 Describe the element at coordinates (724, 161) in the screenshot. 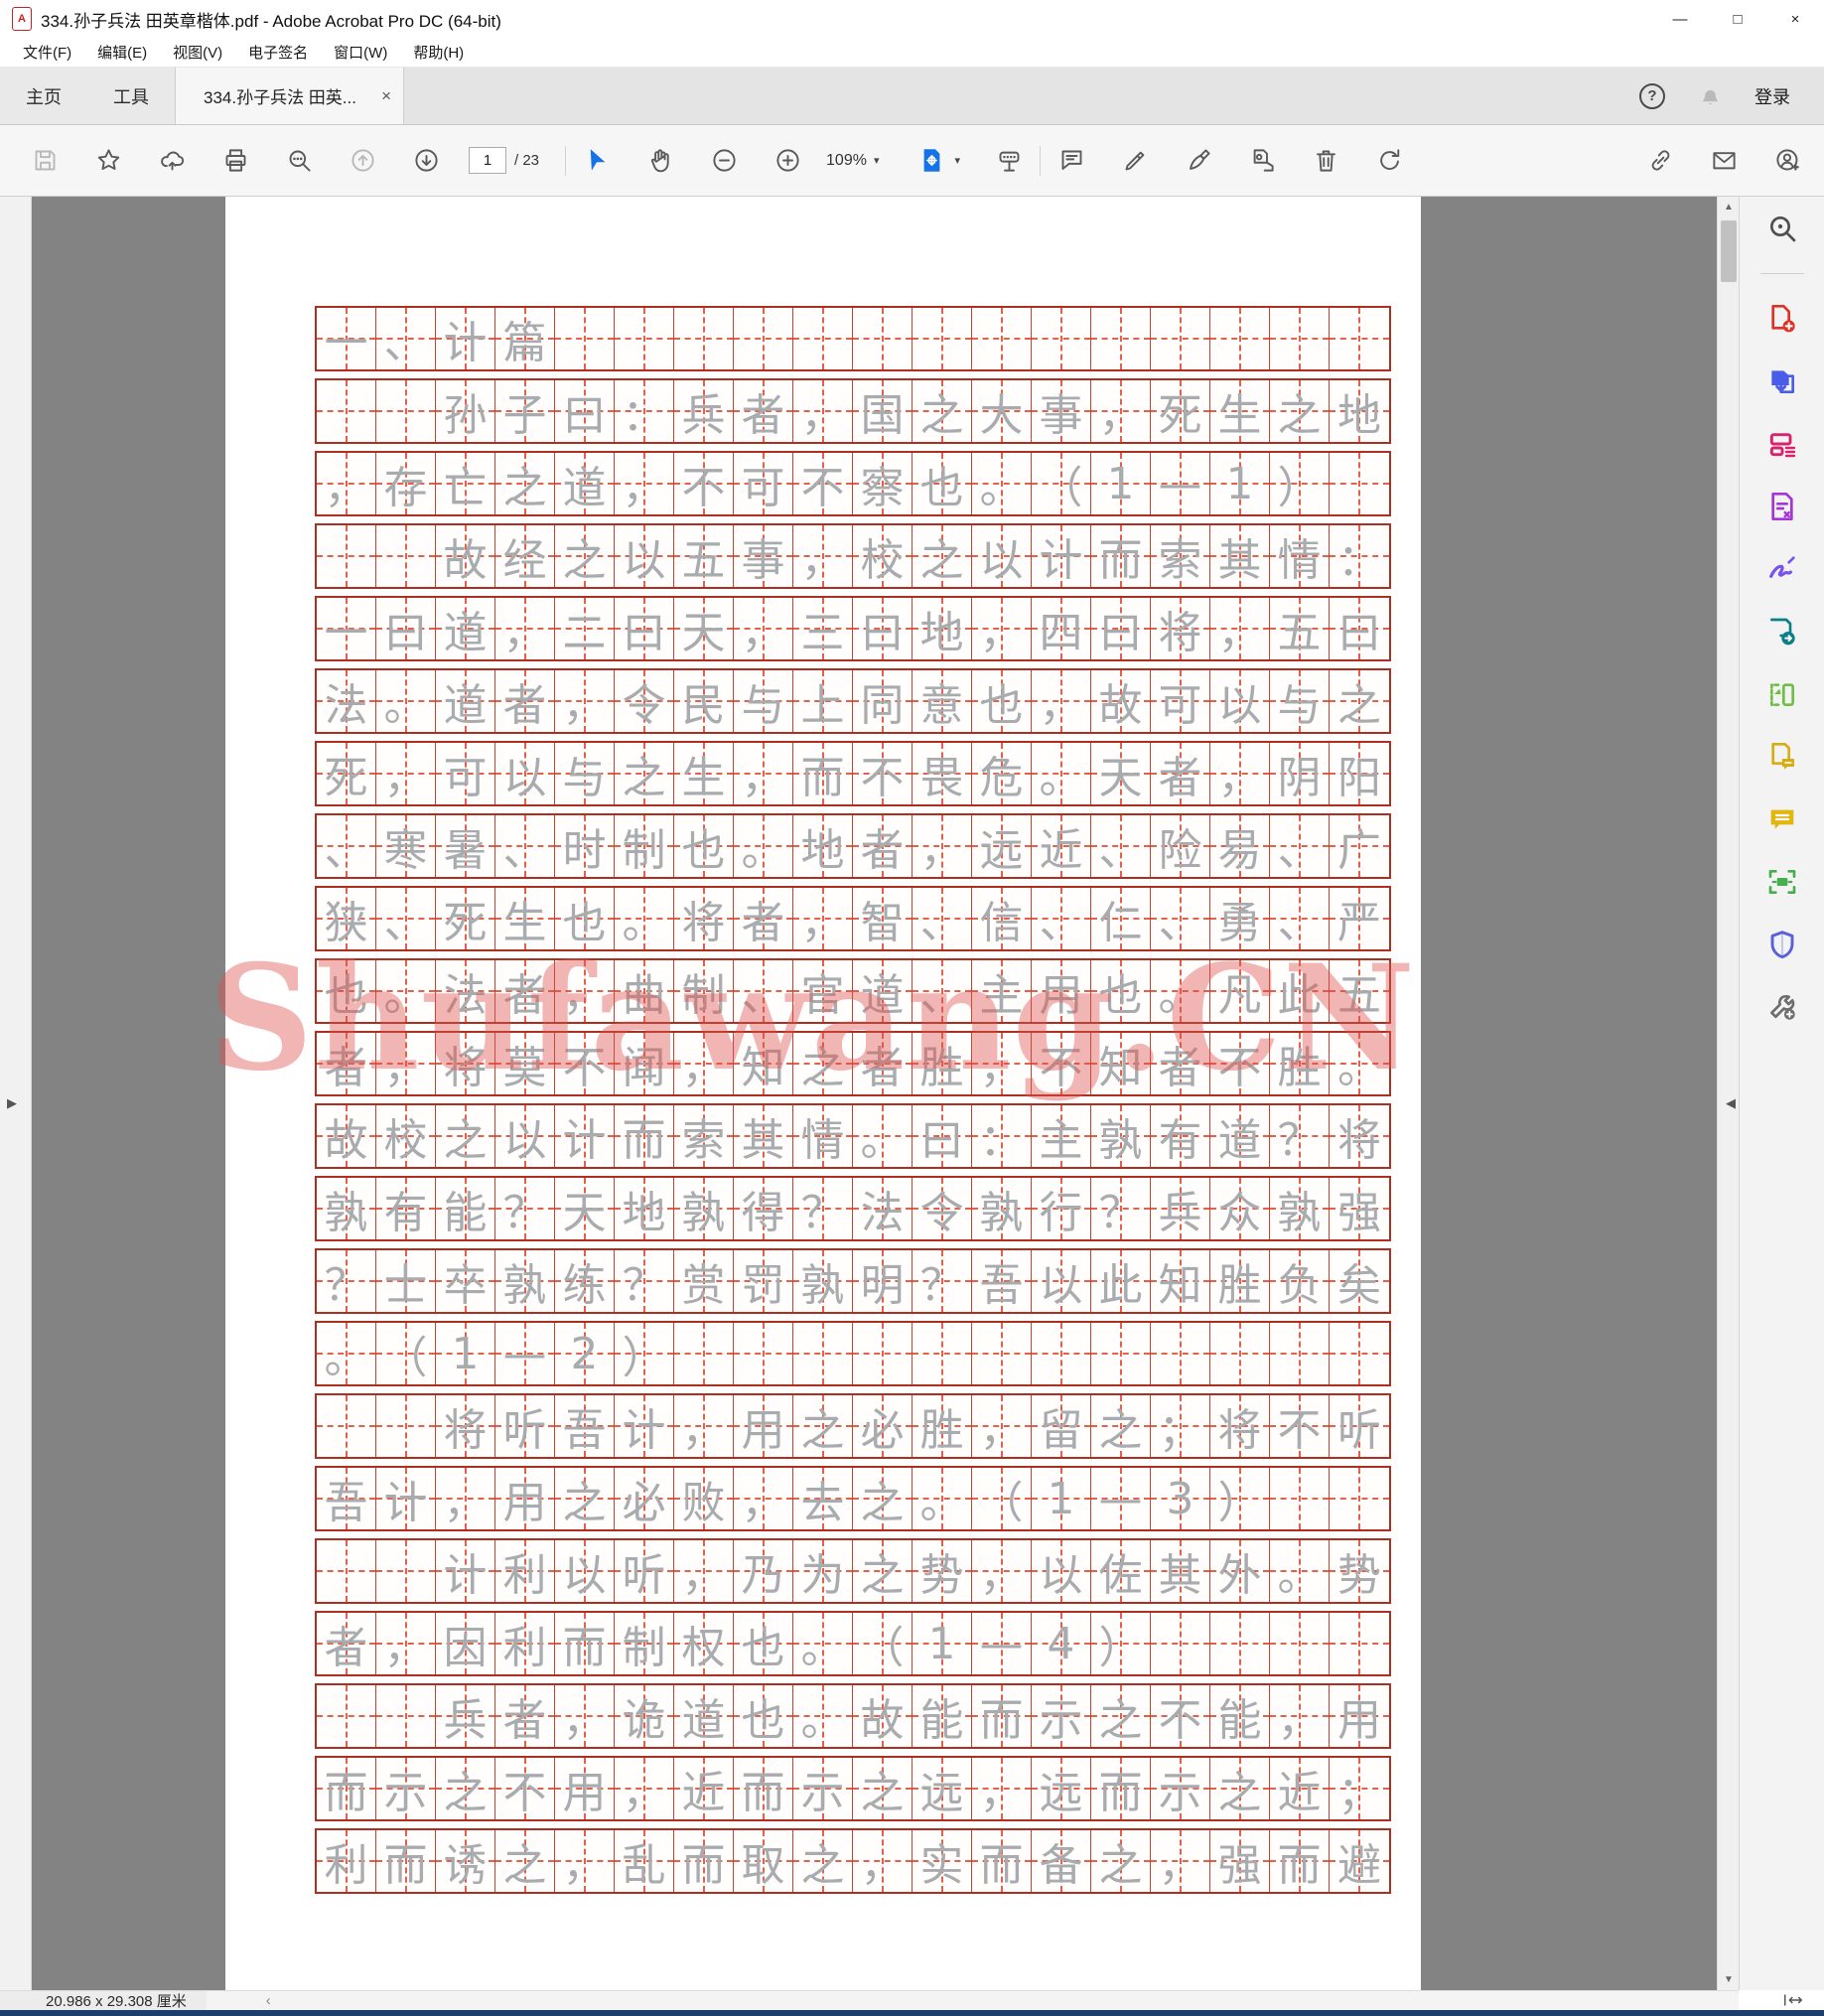

I see `zoom-out-icon` at that location.